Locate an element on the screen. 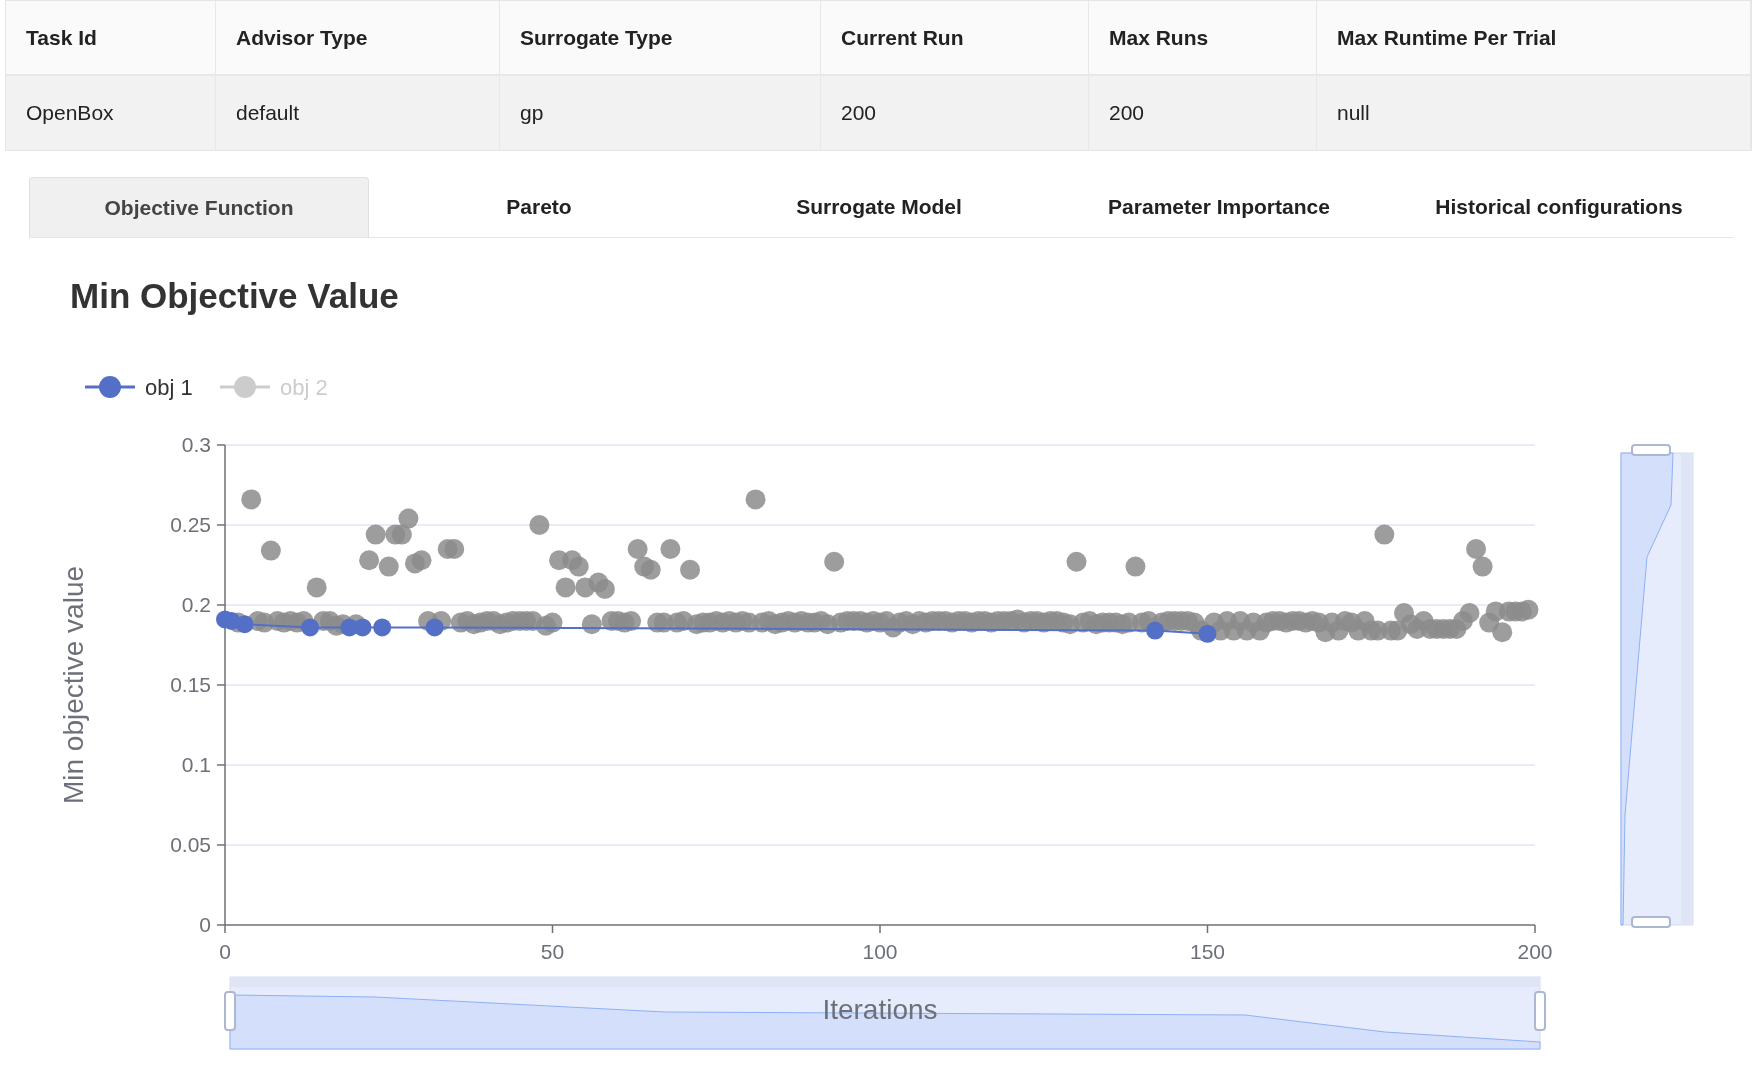  tick-label: 50 is located at coordinates (552, 951).